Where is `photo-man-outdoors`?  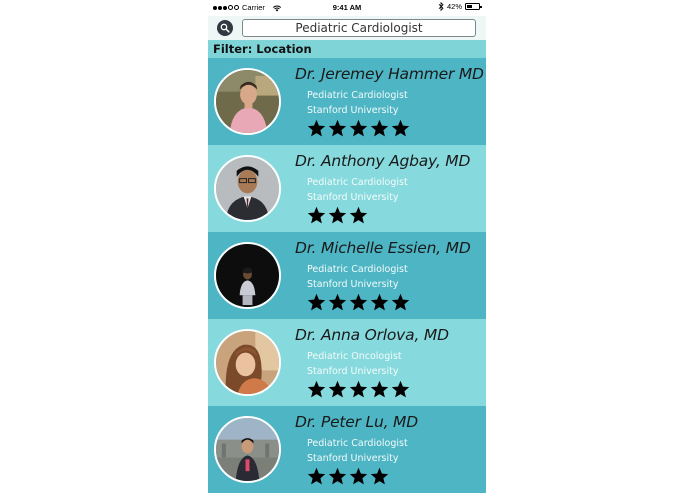 photo-man-outdoors is located at coordinates (247, 449).